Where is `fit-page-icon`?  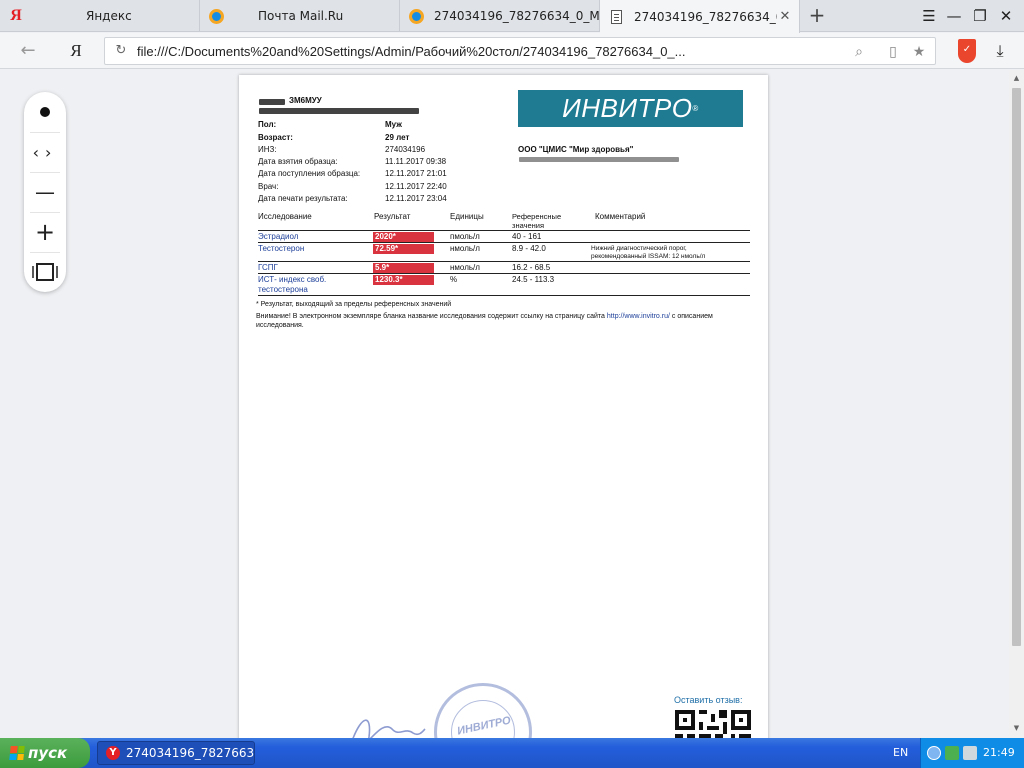
fit-page-icon is located at coordinates (45, 272).